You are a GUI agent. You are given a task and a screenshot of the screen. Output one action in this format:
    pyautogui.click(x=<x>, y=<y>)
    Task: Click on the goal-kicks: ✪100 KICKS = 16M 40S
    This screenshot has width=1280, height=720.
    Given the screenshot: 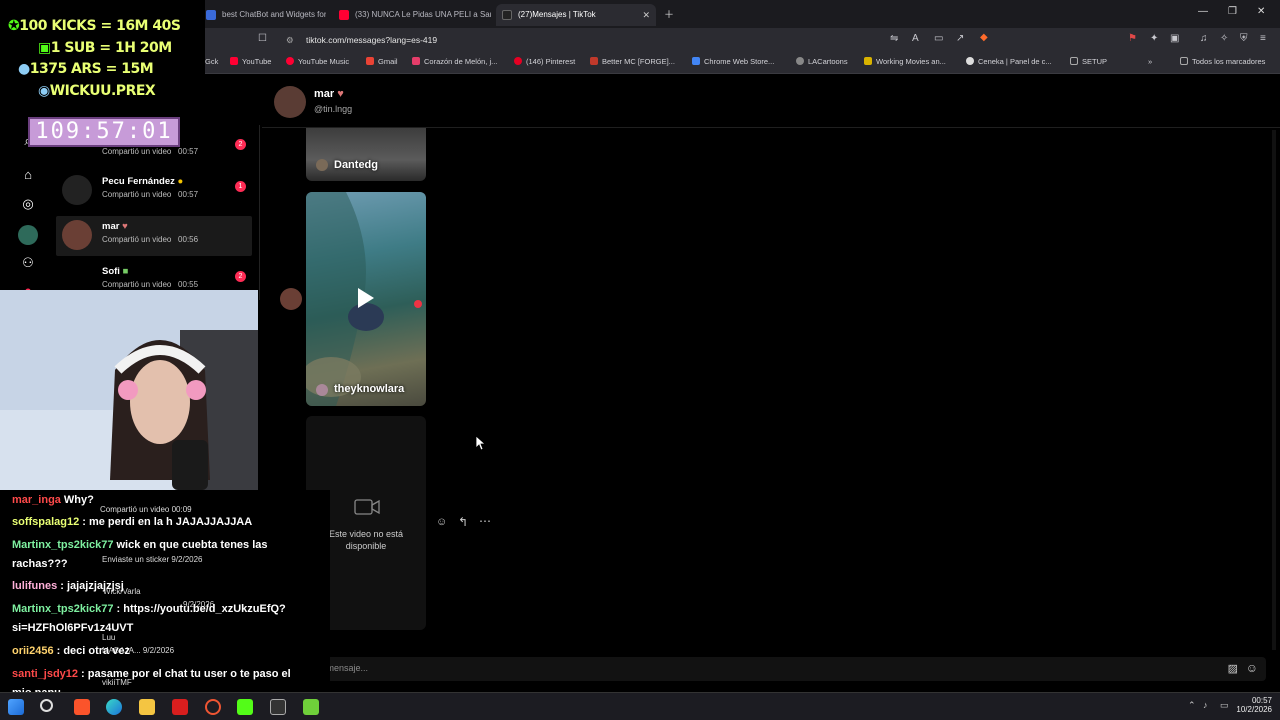 What is the action you would take?
    pyautogui.click(x=94, y=26)
    